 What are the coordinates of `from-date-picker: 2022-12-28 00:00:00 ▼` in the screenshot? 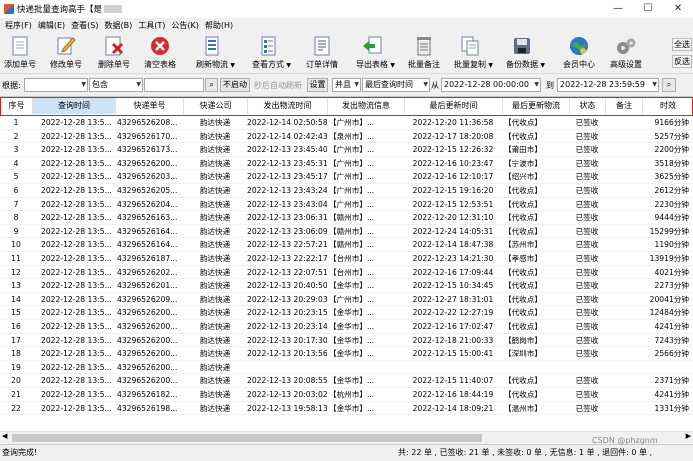 It's located at (491, 85).